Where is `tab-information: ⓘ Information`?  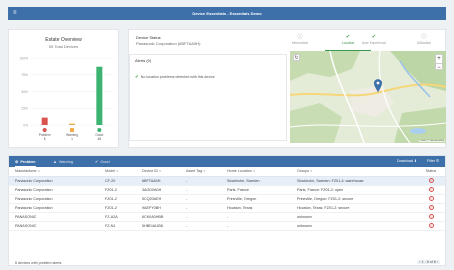 tab-information: ⓘ Information is located at coordinates (300, 42).